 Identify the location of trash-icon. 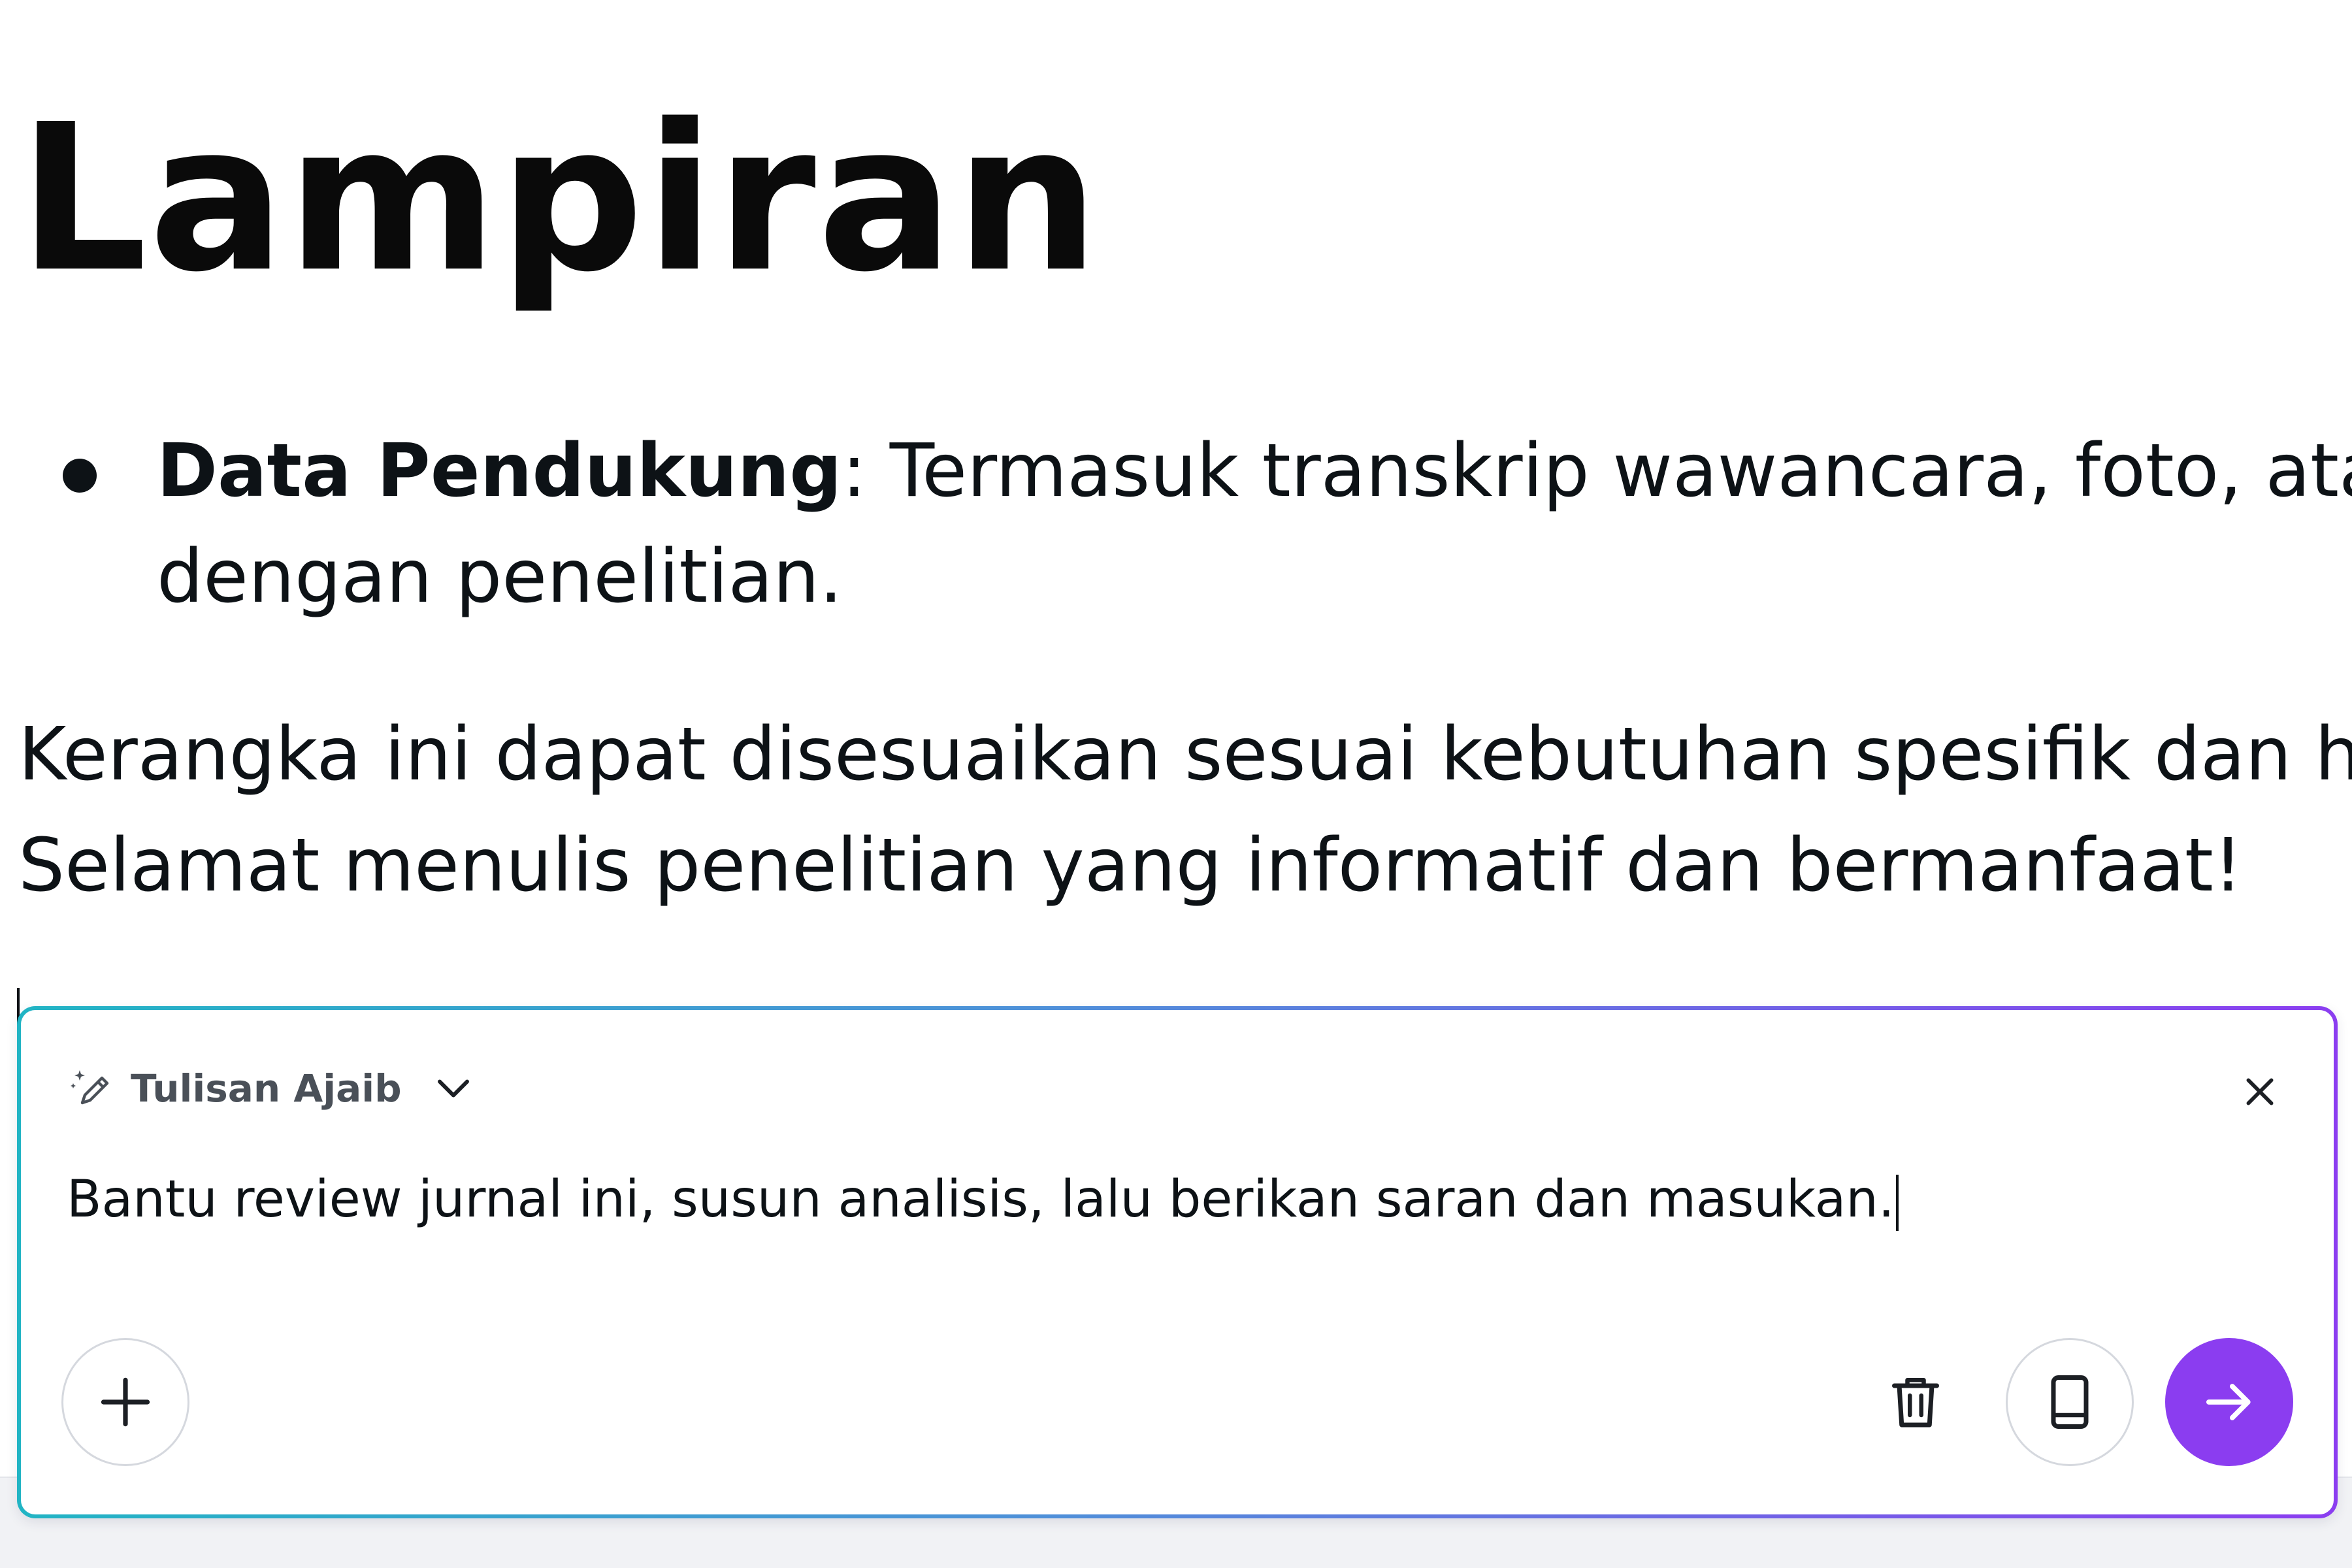
(1915, 1403).